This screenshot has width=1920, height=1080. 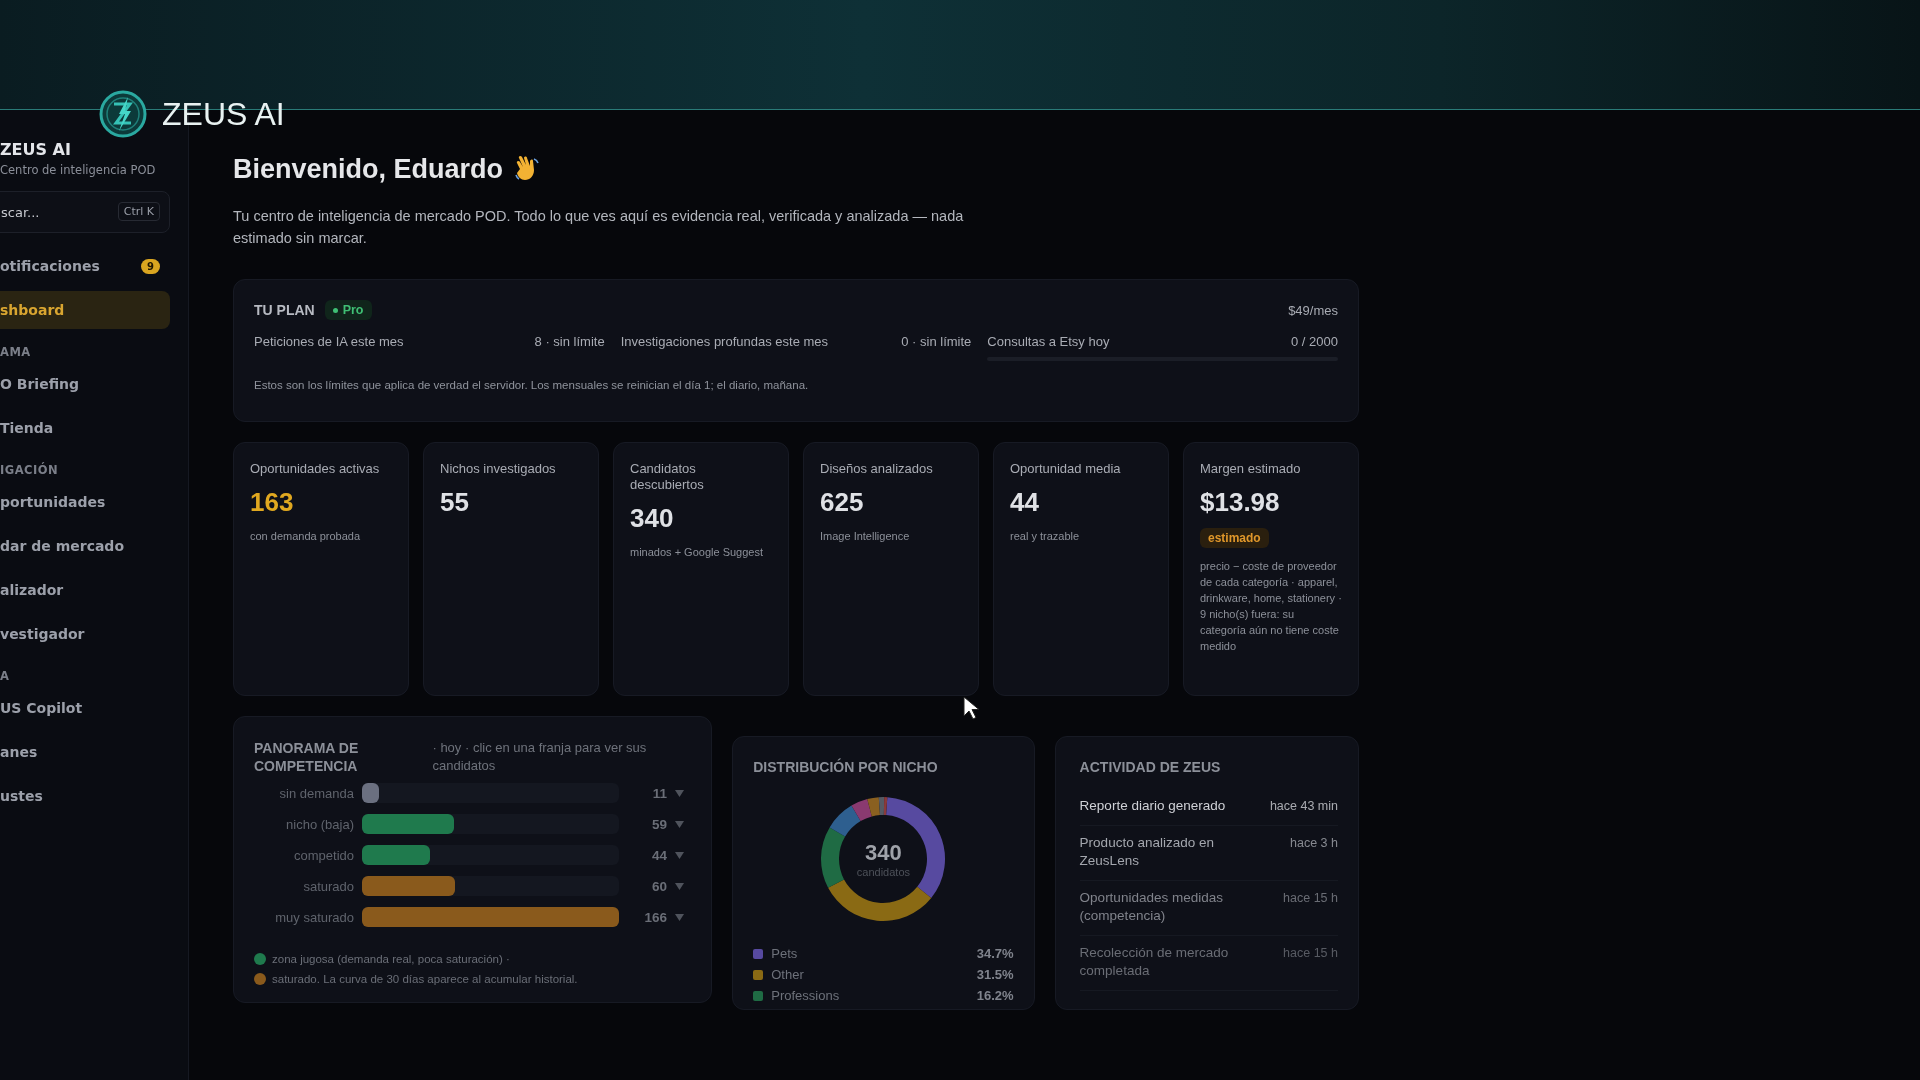 I want to click on band-count: 166, so click(x=655, y=917).